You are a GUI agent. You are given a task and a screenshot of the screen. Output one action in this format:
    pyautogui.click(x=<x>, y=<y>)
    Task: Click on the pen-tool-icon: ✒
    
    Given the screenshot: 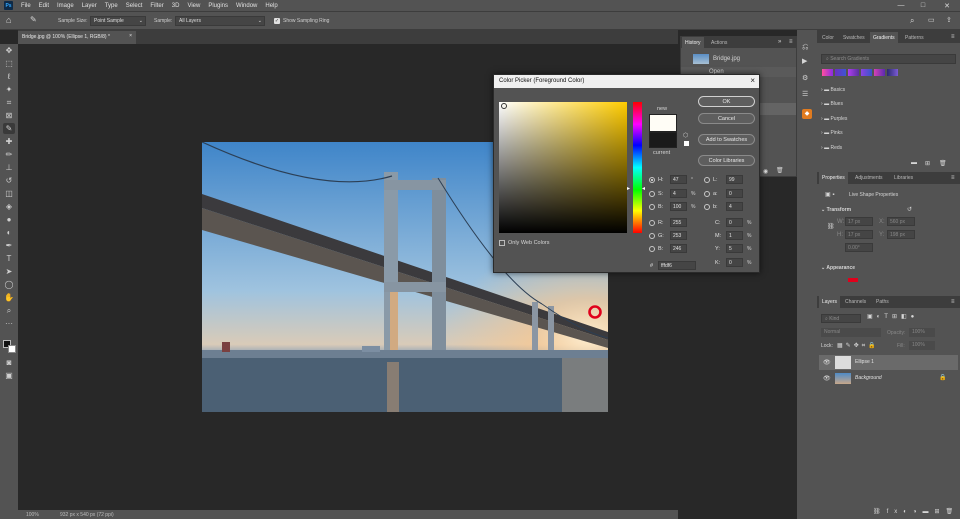 What is the action you would take?
    pyautogui.click(x=9, y=245)
    